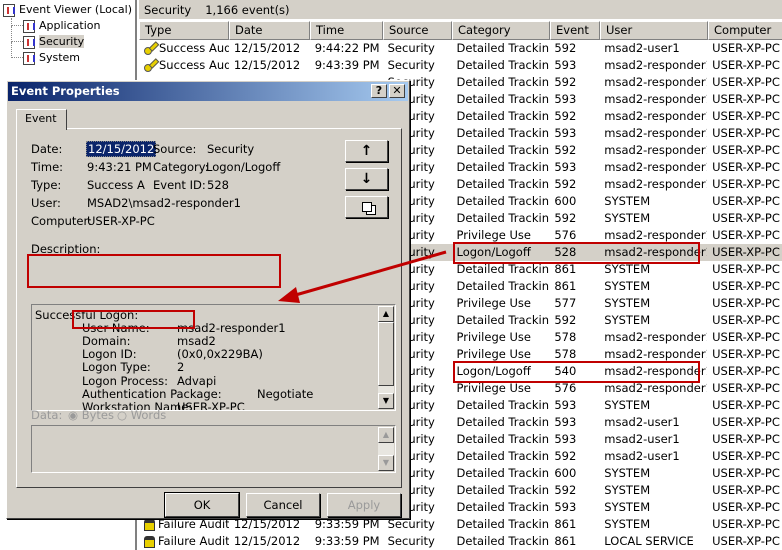  What do you see at coordinates (574, 201) in the screenshot?
I see `cell-event: 600` at bounding box center [574, 201].